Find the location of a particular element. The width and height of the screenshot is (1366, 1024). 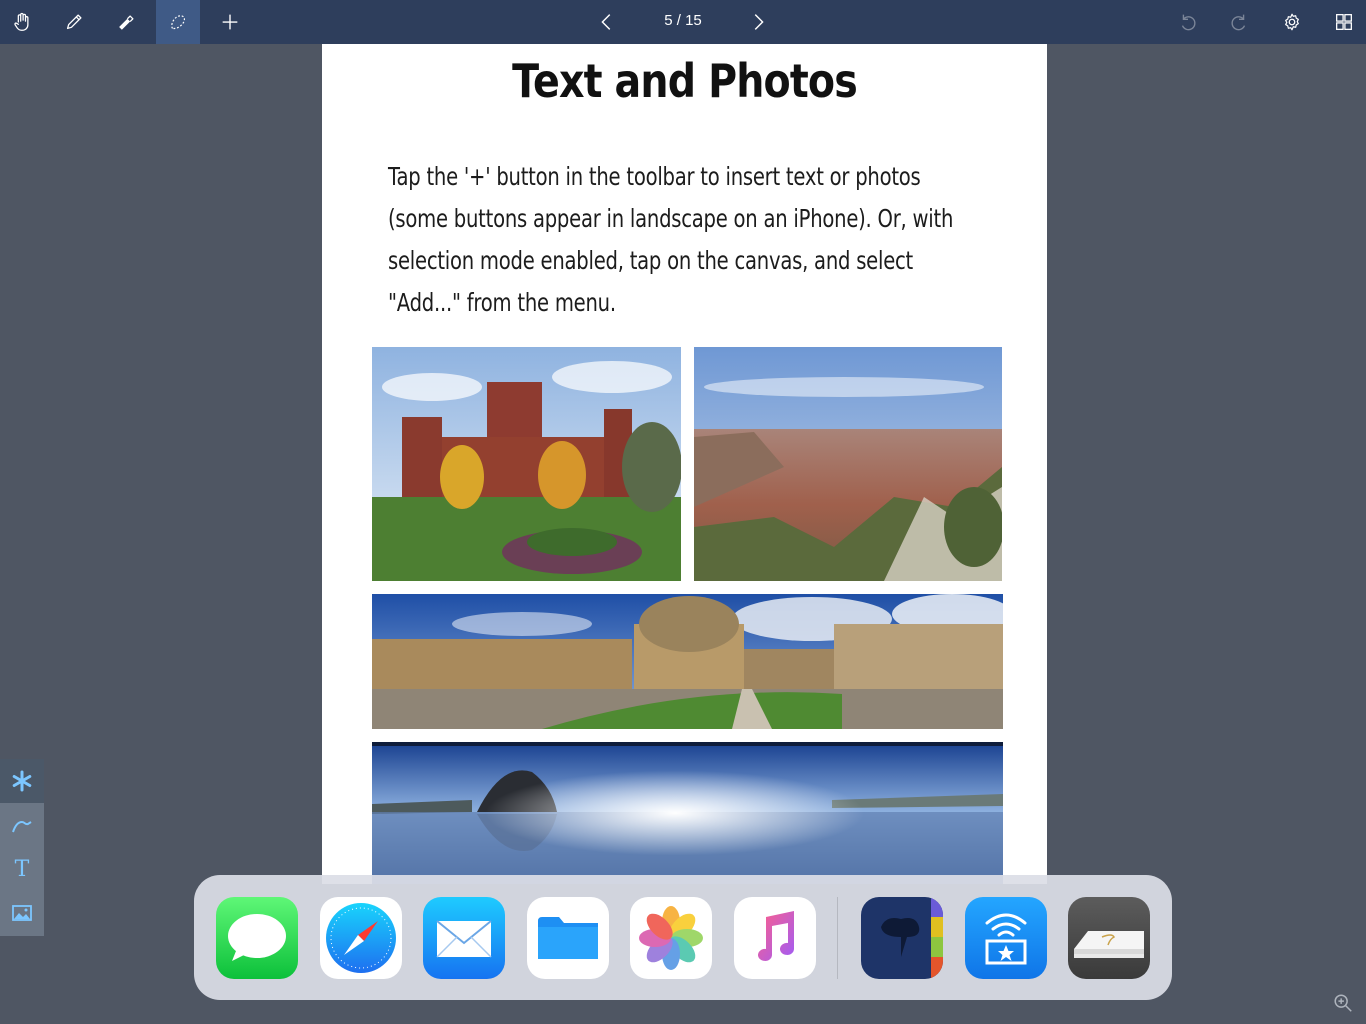

asterisk-button is located at coordinates (22, 781).